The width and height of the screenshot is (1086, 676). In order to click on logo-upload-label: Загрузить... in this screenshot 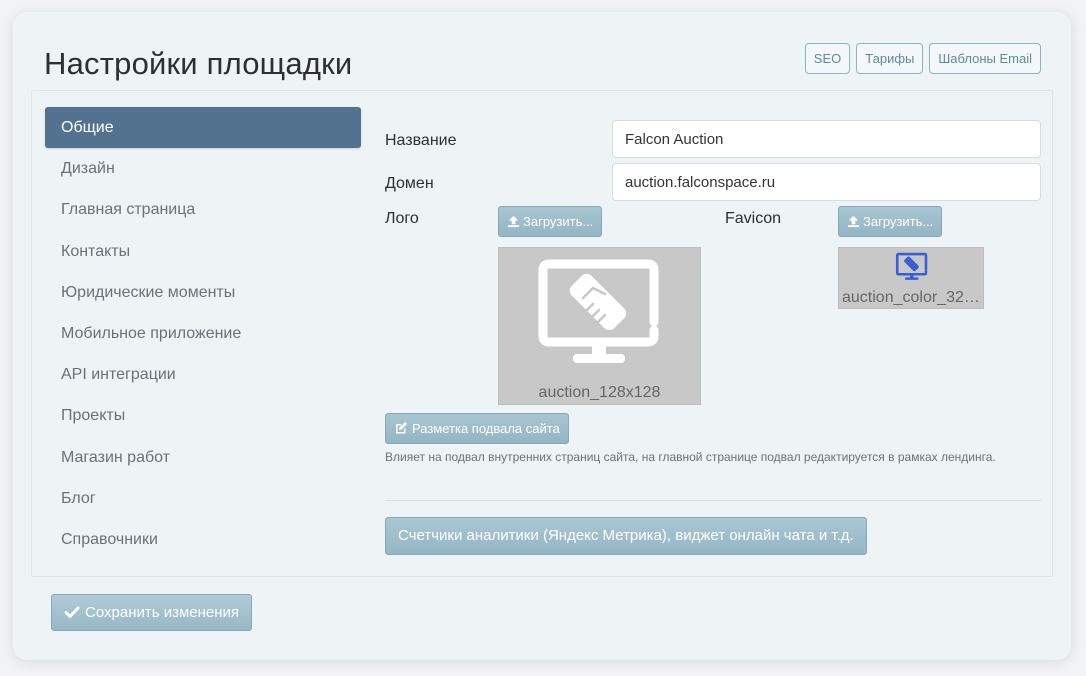, I will do `click(558, 221)`.